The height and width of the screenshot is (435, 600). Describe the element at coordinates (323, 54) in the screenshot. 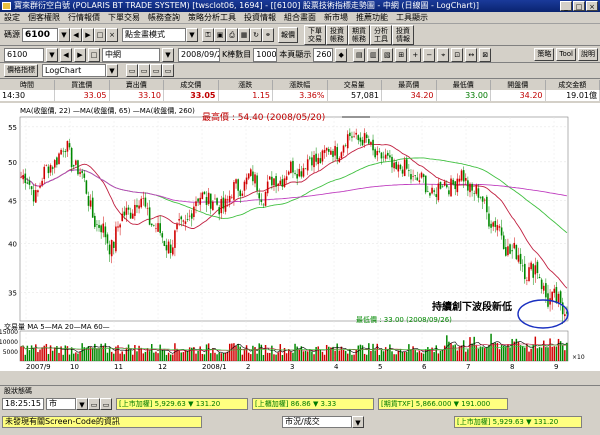

I see `display-input: 260` at that location.